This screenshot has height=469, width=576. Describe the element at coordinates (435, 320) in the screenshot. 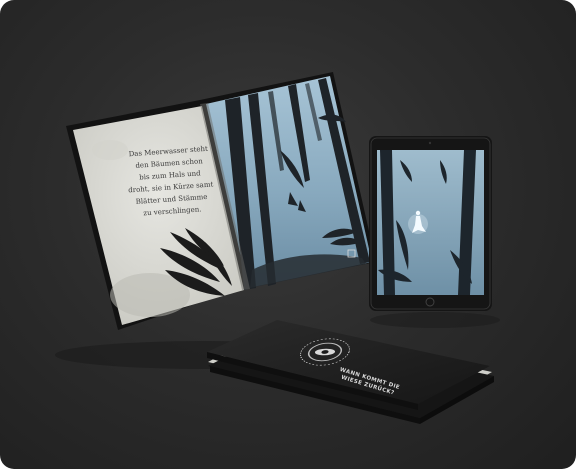

I see `tablet-shadow` at that location.